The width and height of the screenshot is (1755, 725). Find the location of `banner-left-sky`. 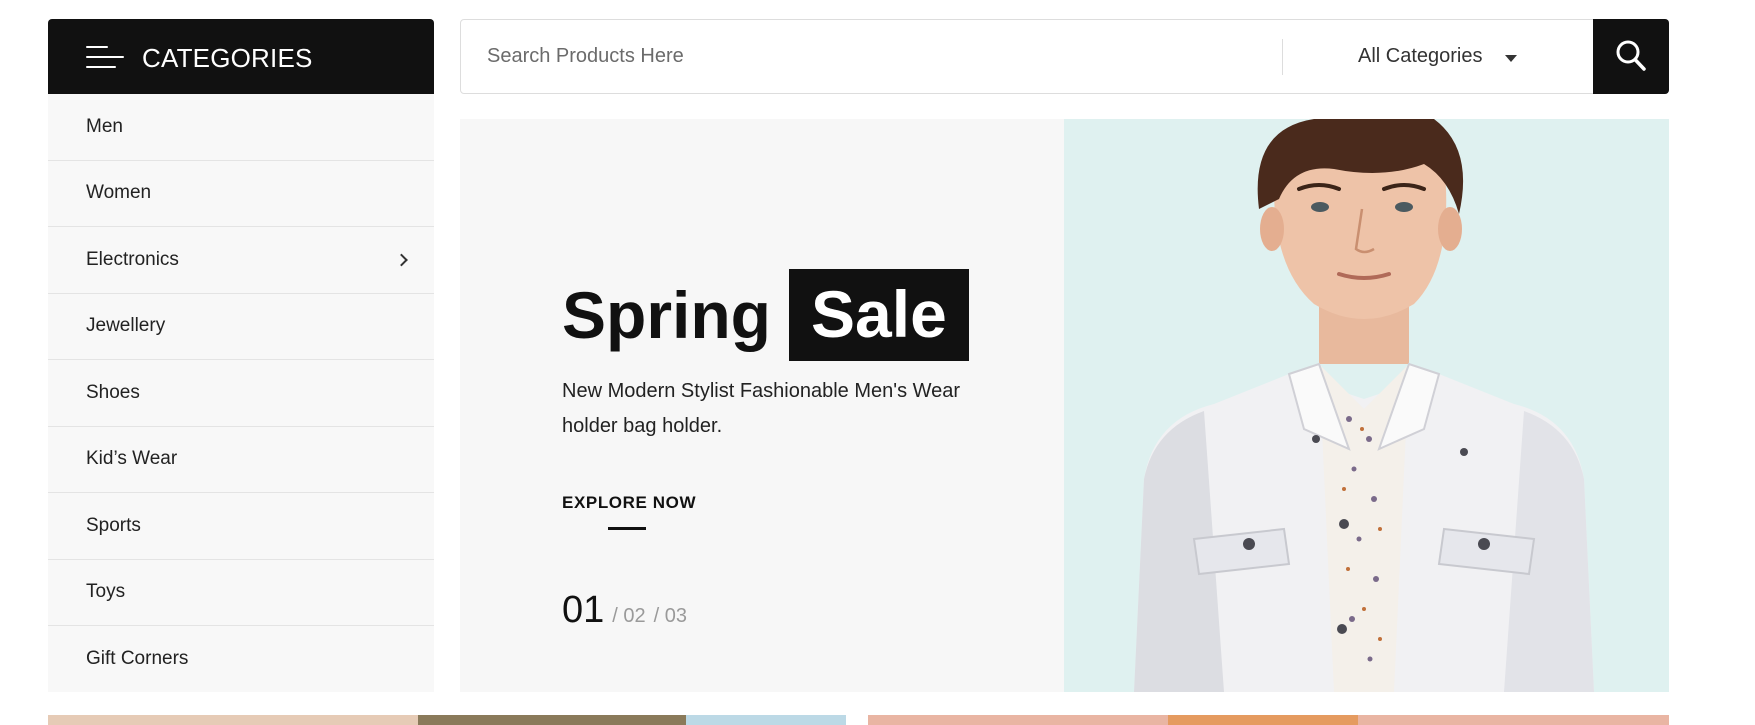

banner-left-sky is located at coordinates (766, 720).